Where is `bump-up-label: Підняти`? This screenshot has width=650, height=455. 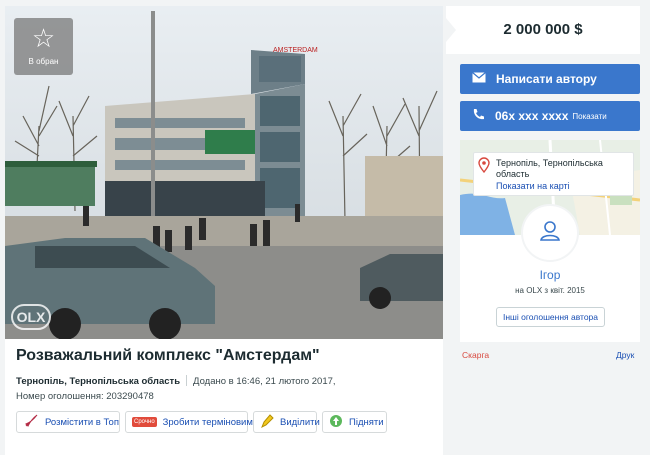
bump-up-label: Підняти is located at coordinates (366, 422).